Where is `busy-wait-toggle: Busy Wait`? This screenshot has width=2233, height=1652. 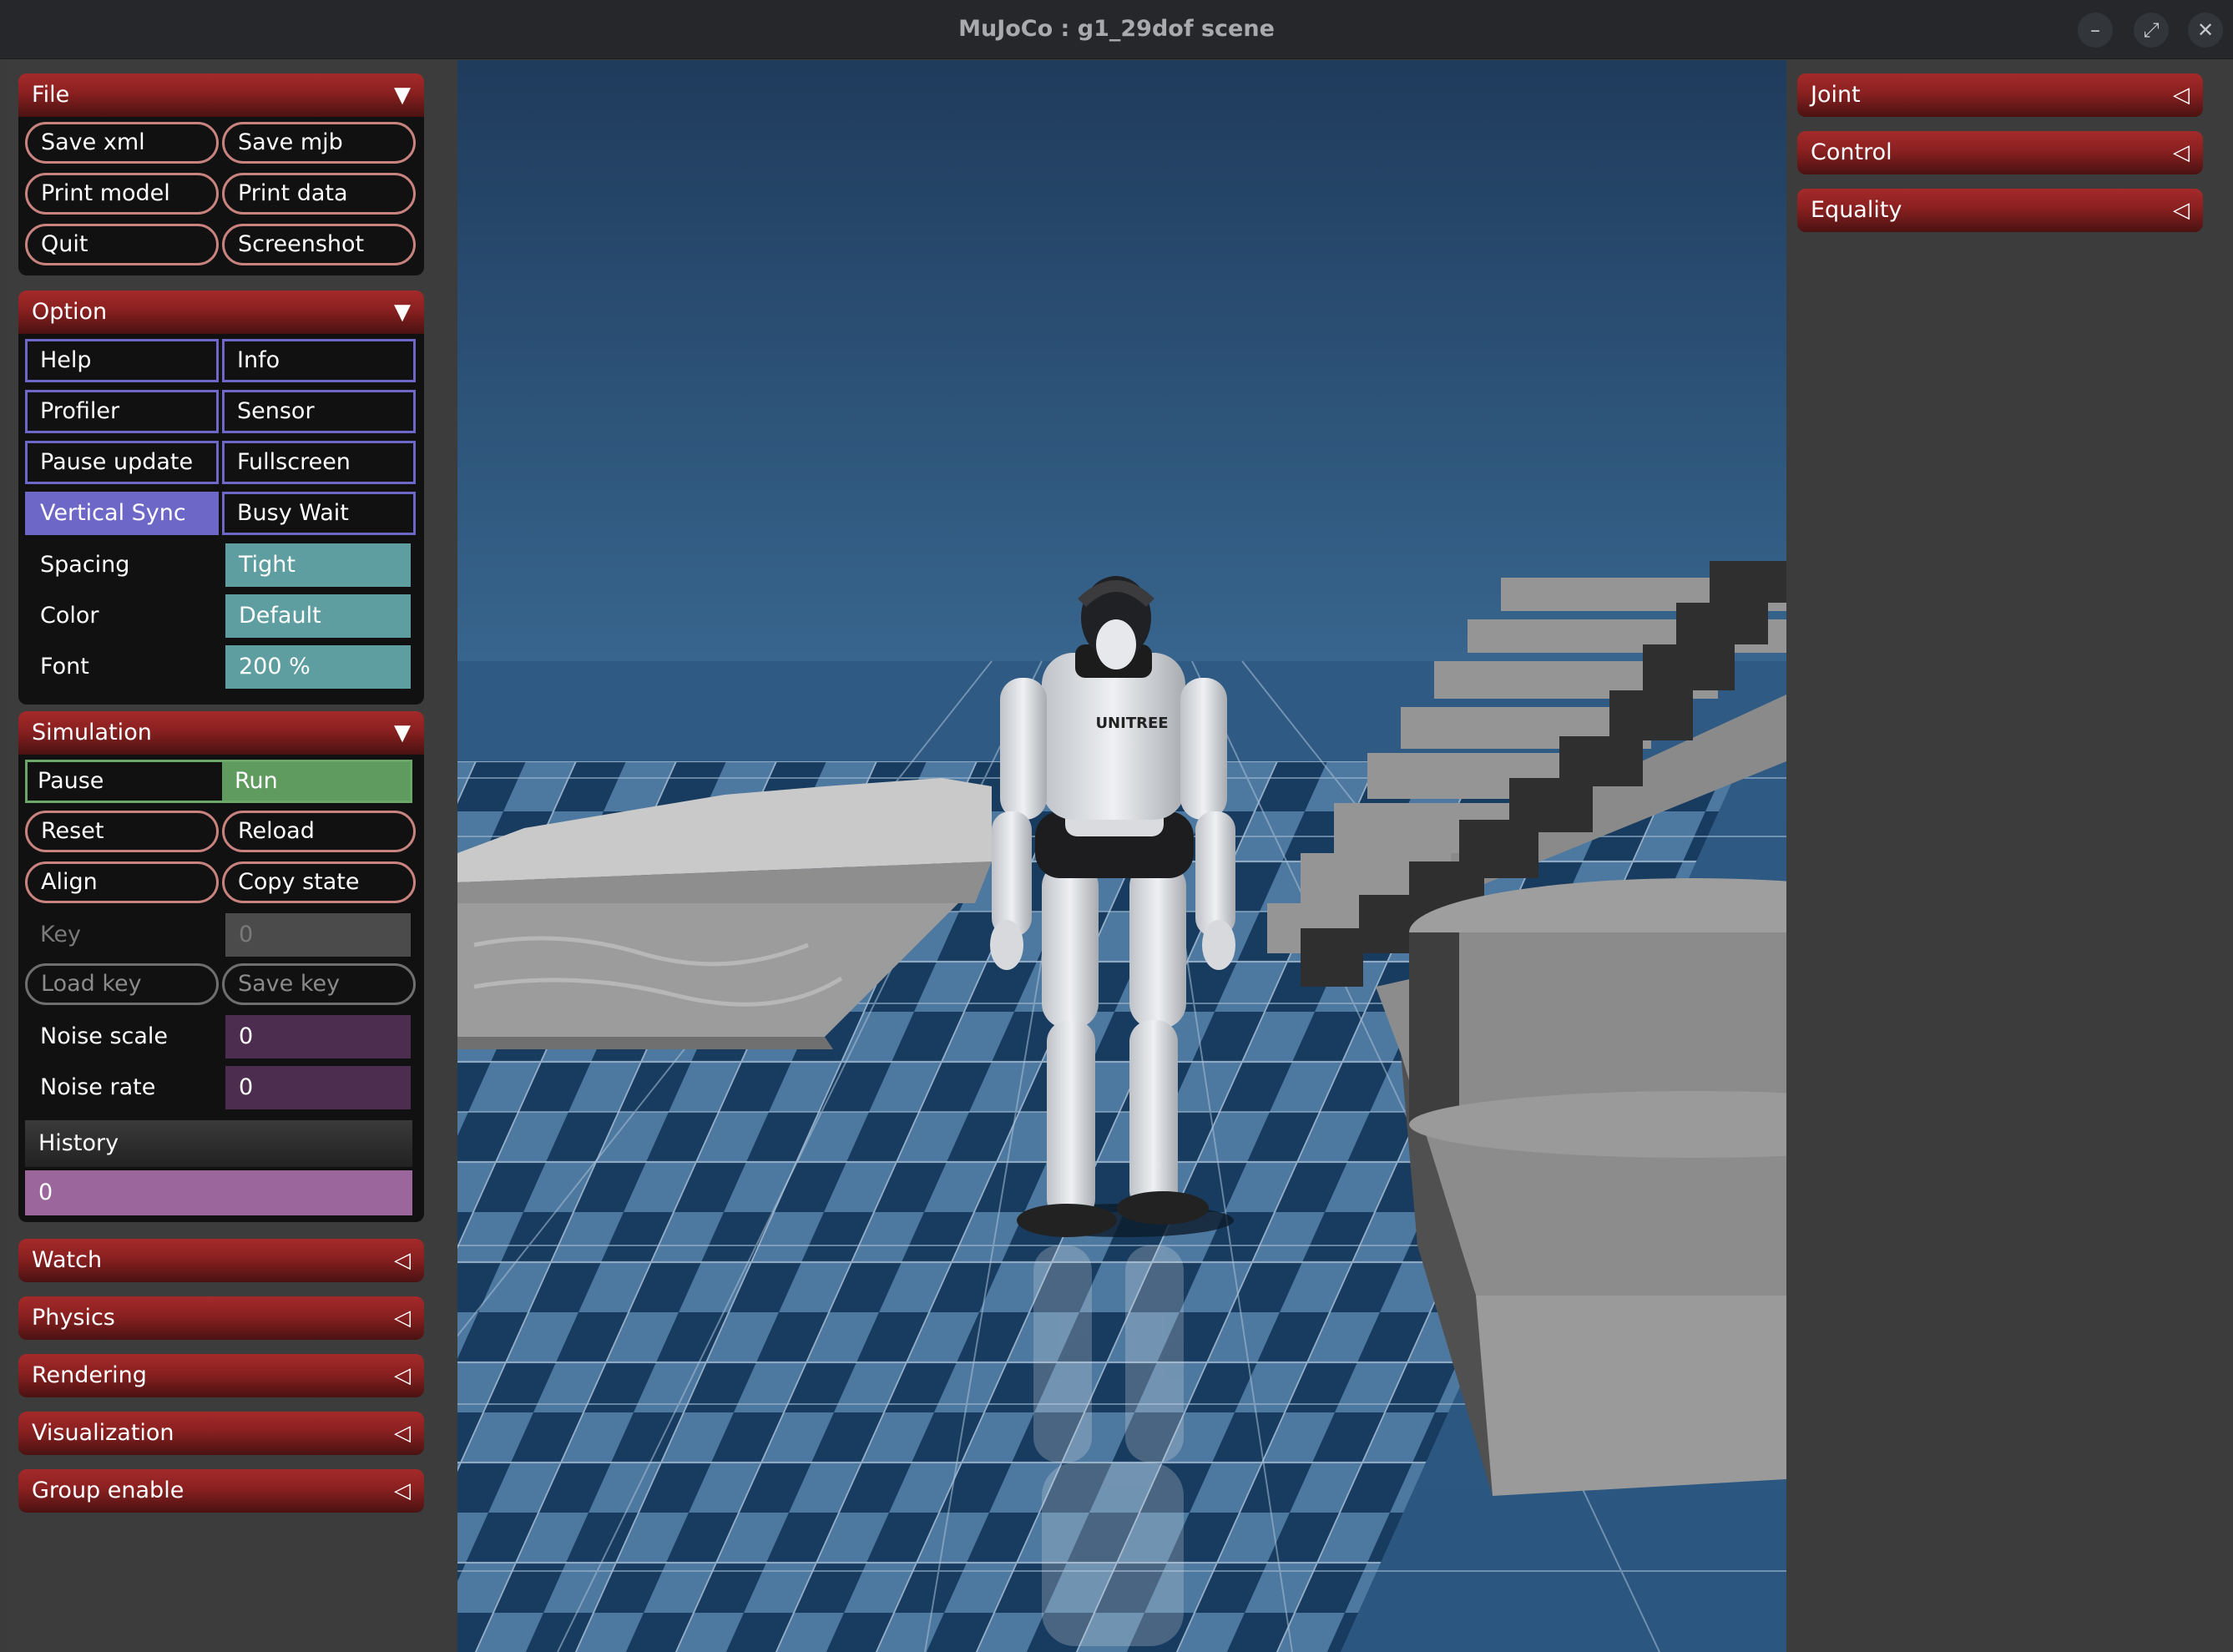
busy-wait-toggle: Busy Wait is located at coordinates (319, 513).